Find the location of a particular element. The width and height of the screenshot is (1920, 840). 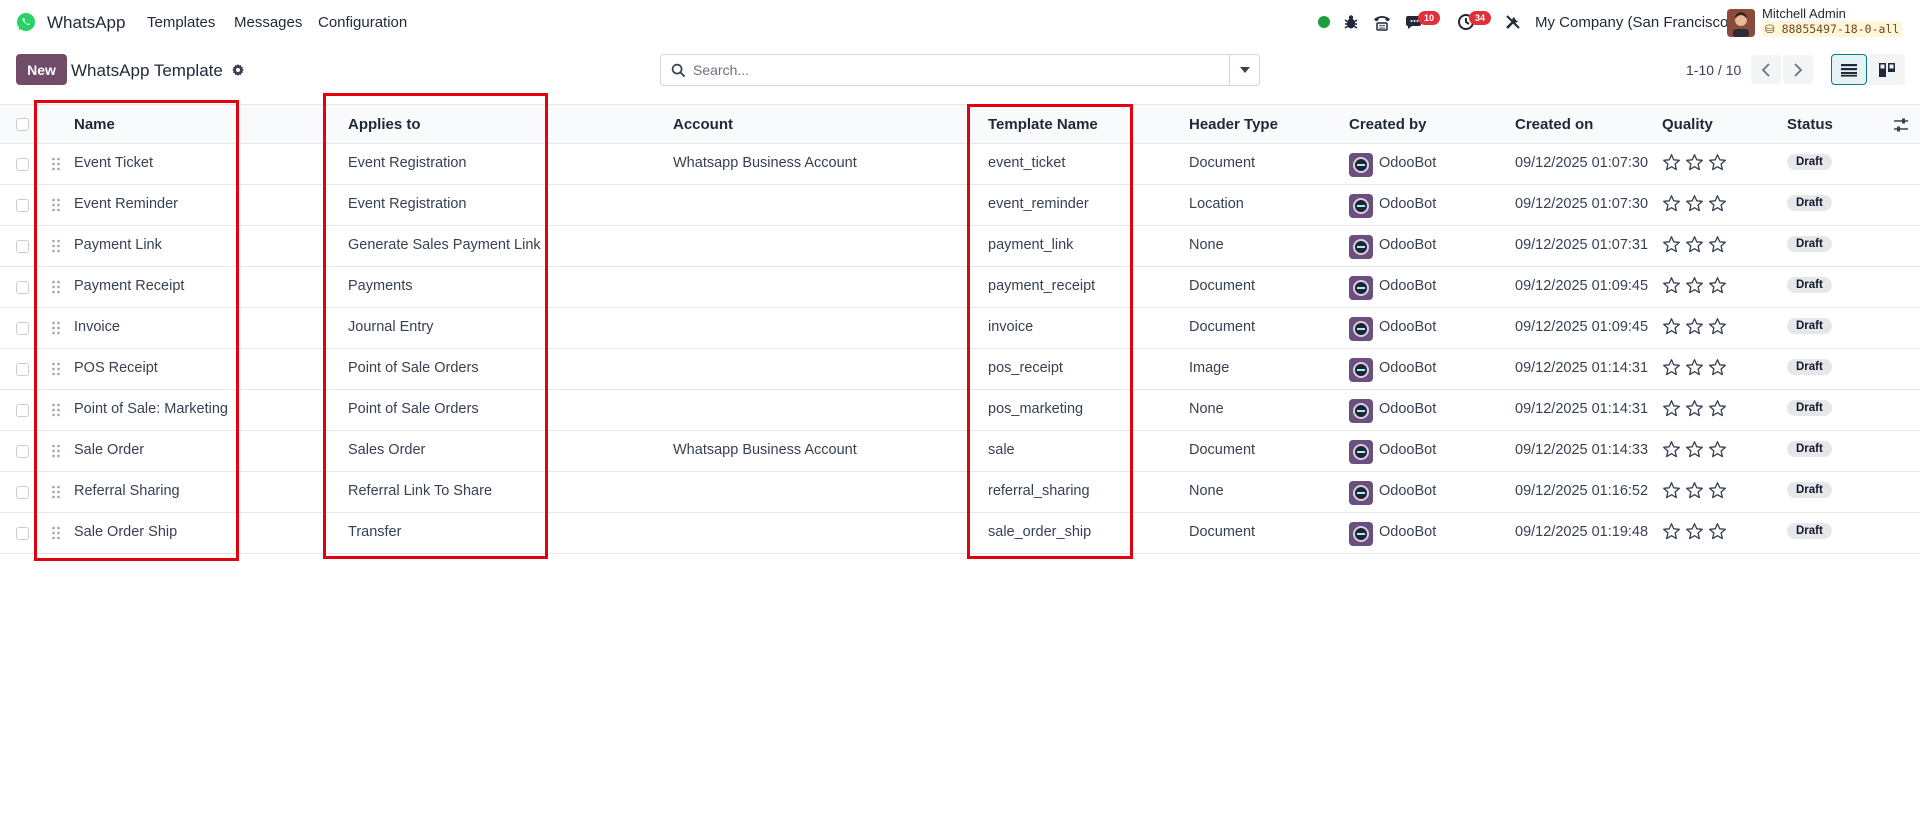

search-bar is located at coordinates (960, 70).